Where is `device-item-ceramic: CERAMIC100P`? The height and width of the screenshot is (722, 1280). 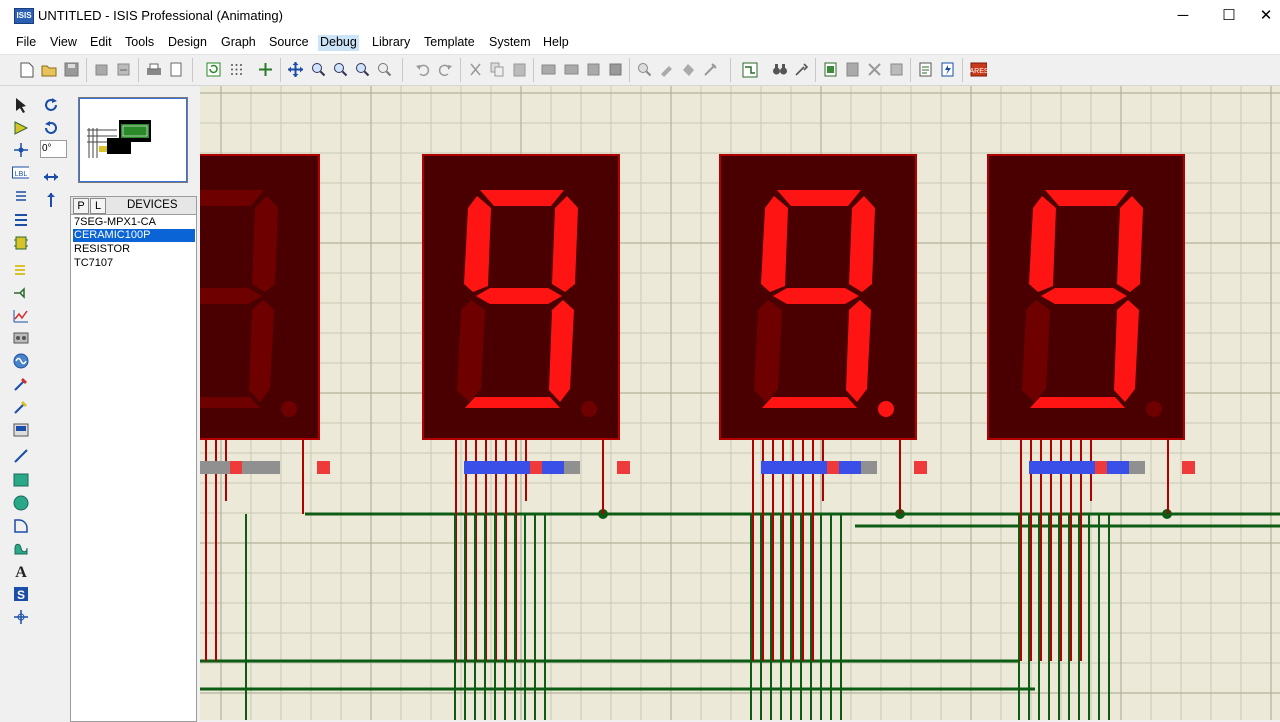
device-item-ceramic: CERAMIC100P is located at coordinates (134, 235).